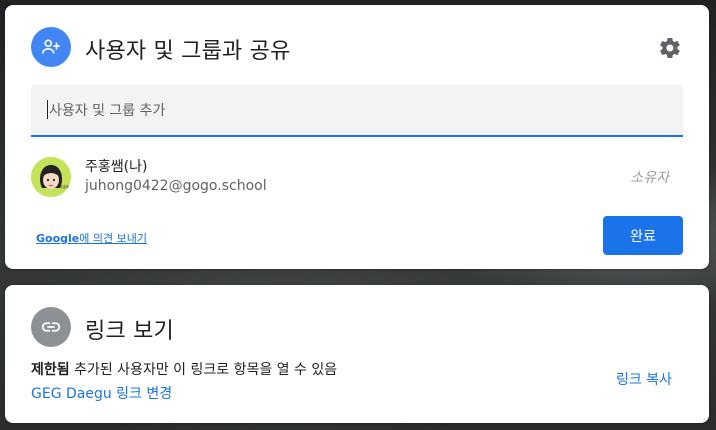 Image resolution: width=716 pixels, height=430 pixels. Describe the element at coordinates (51, 47) in the screenshot. I see `person-add-icon` at that location.